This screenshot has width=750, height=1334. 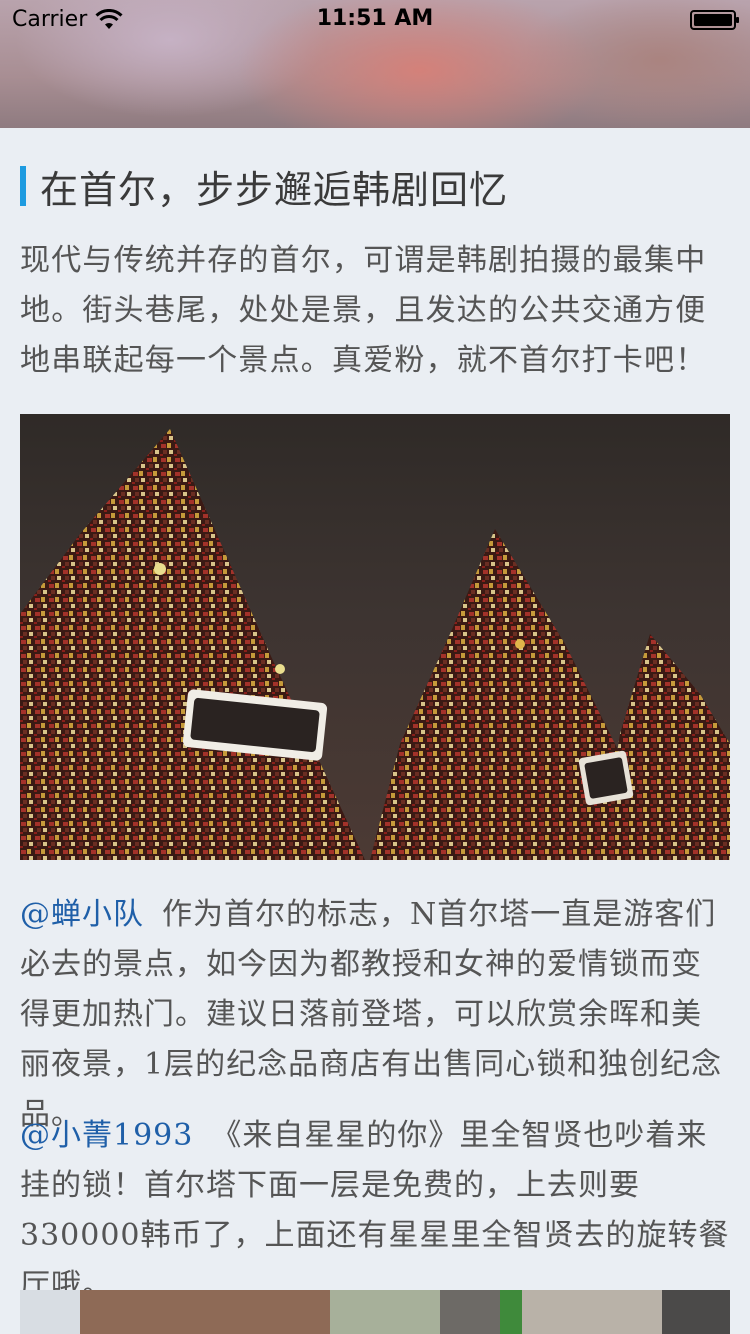 What do you see at coordinates (714, 20) in the screenshot?
I see `battery-icon` at bounding box center [714, 20].